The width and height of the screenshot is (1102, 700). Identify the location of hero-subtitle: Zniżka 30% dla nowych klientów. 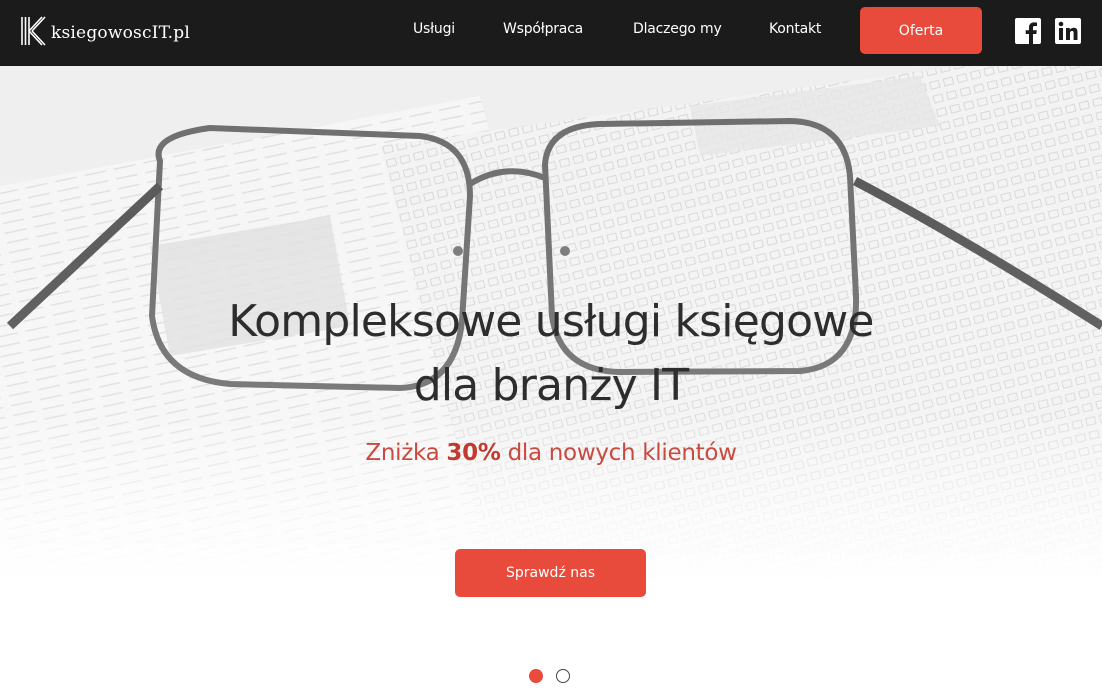
(551, 453).